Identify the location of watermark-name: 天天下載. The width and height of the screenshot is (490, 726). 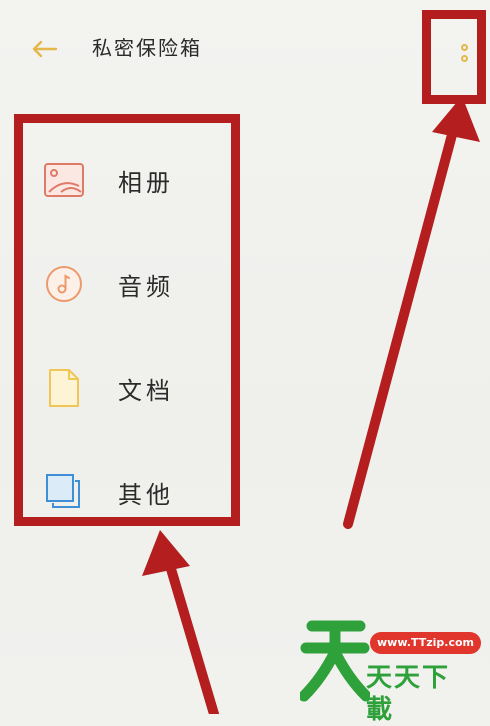
(408, 694).